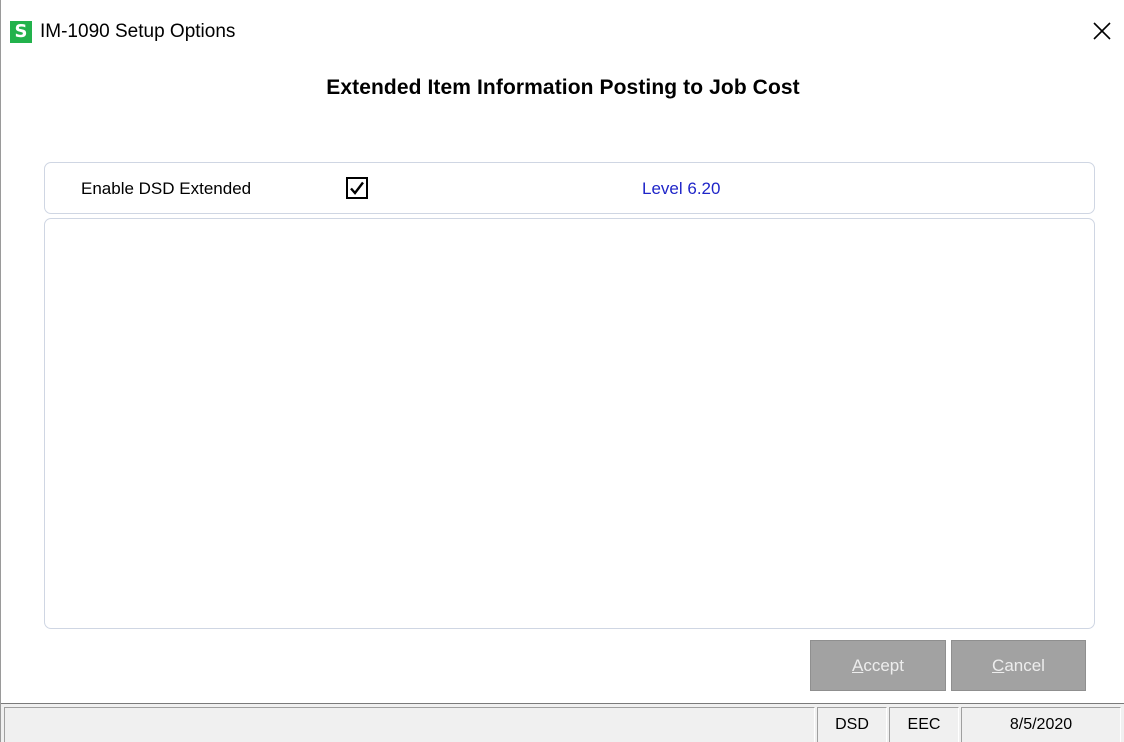 The height and width of the screenshot is (742, 1124). What do you see at coordinates (409, 724) in the screenshot?
I see `status-message` at bounding box center [409, 724].